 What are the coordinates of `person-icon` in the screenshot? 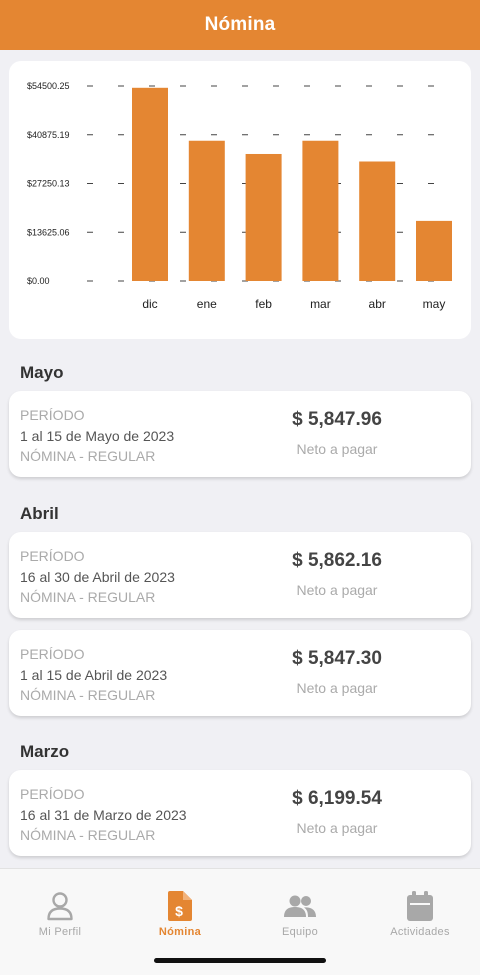 It's located at (60, 906).